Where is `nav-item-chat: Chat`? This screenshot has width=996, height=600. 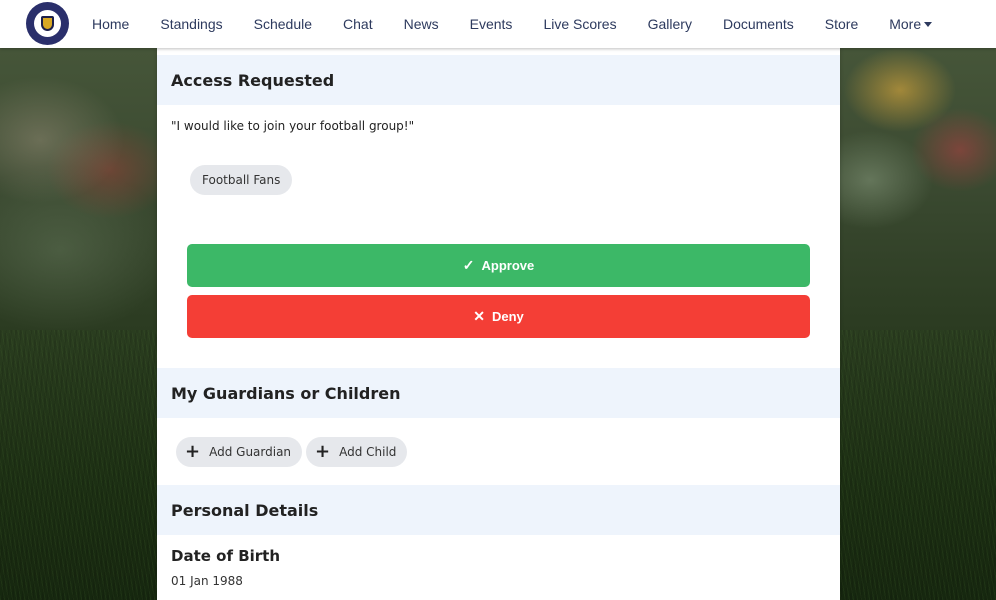
nav-item-chat: Chat is located at coordinates (358, 24).